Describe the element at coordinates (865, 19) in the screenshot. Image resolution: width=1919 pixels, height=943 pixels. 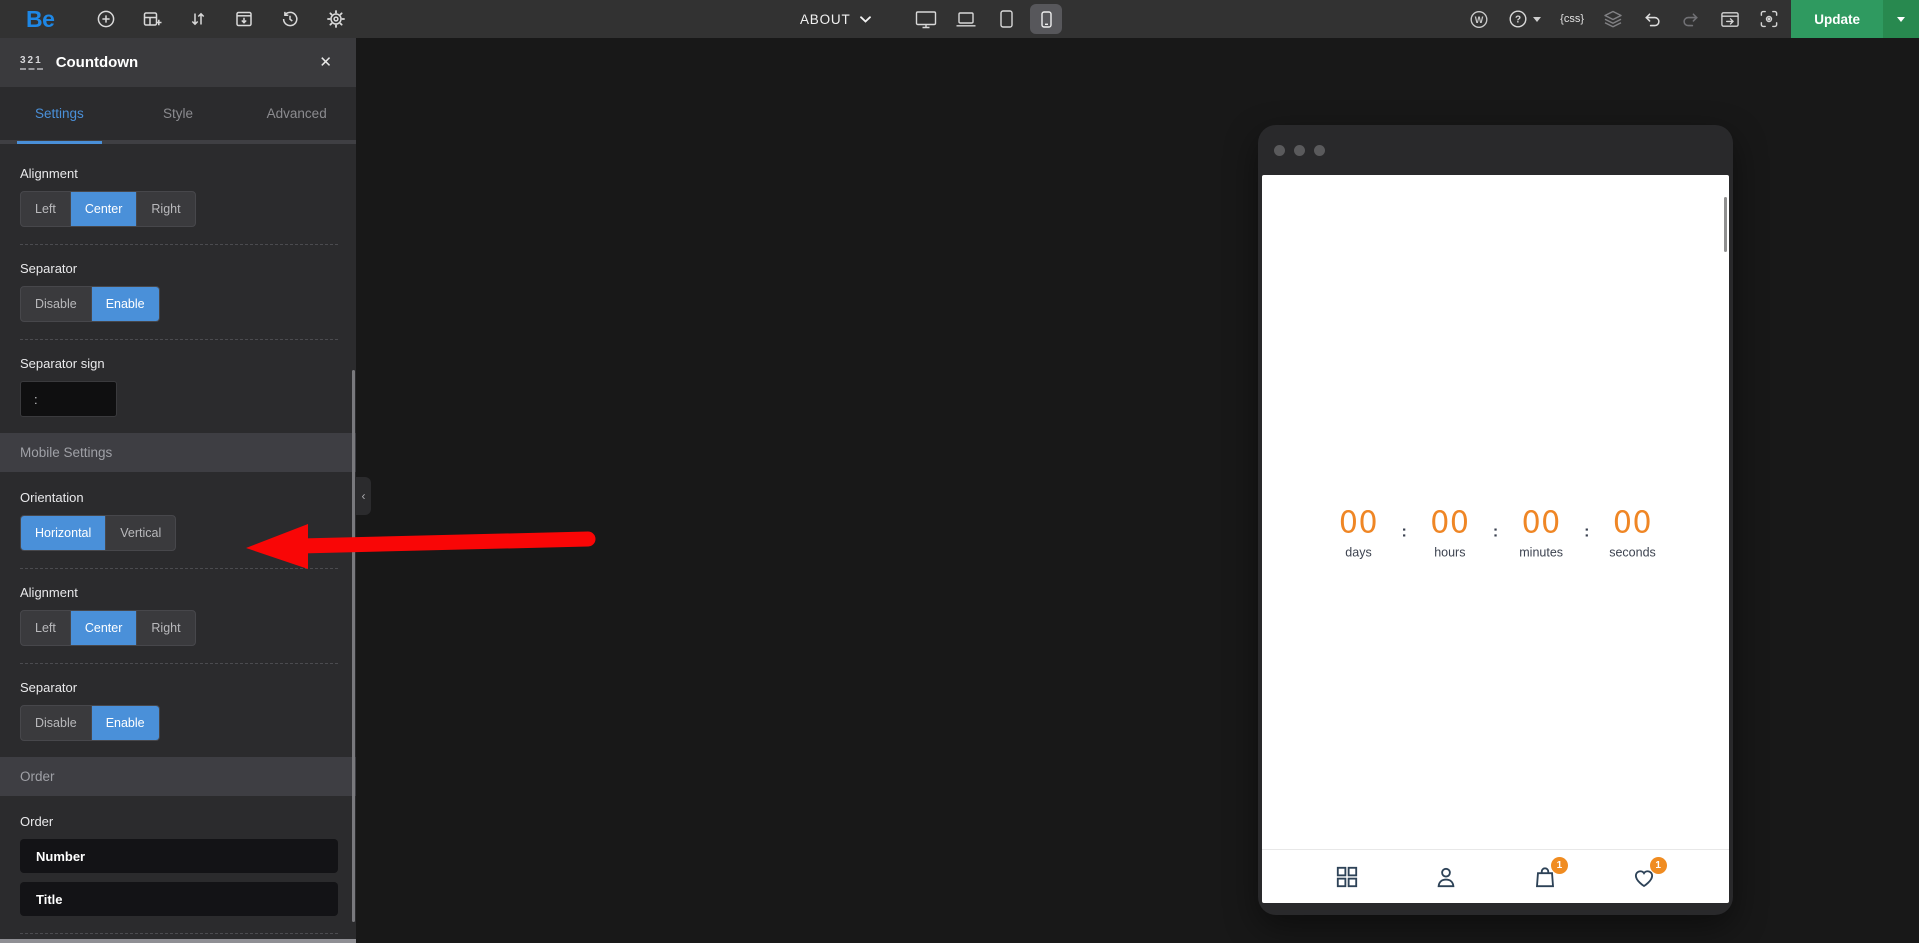
I see `chevron-down-icon` at that location.